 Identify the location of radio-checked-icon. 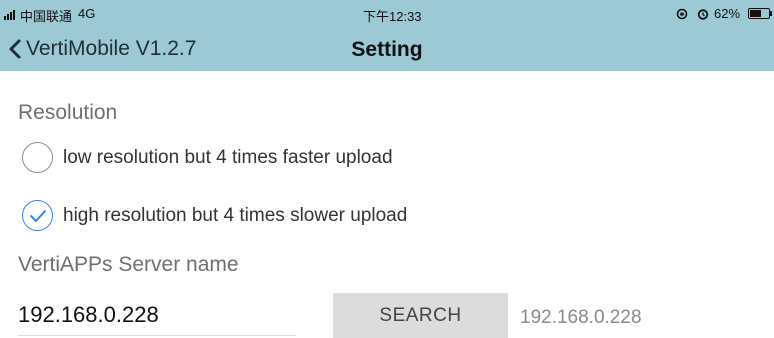
(37, 215).